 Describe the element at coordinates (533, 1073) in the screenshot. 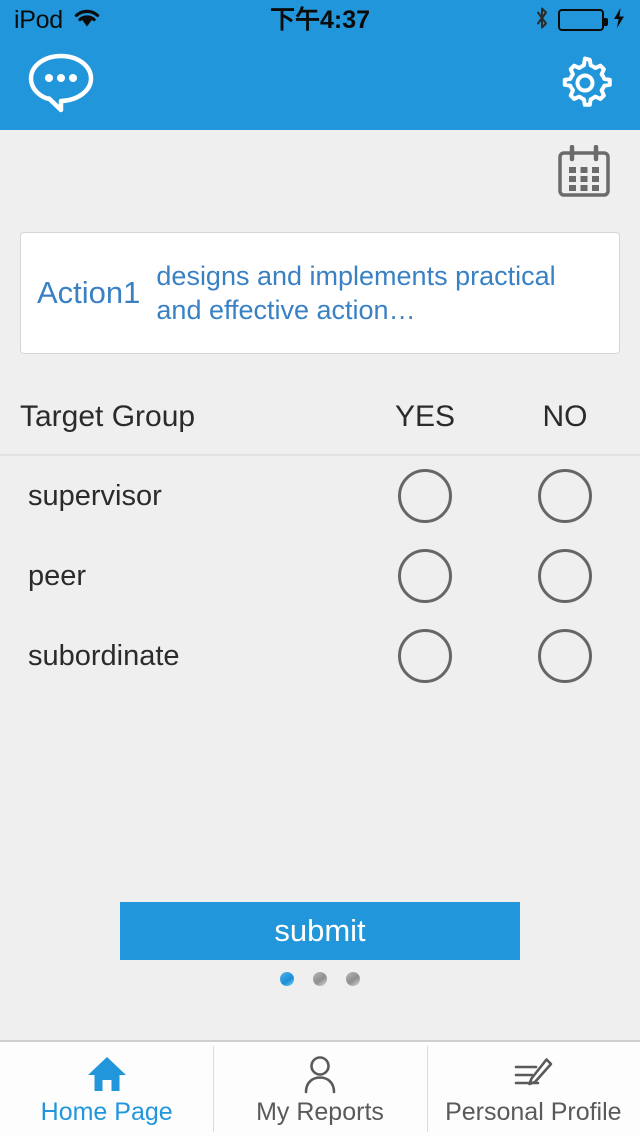

I see `edit-icon` at that location.